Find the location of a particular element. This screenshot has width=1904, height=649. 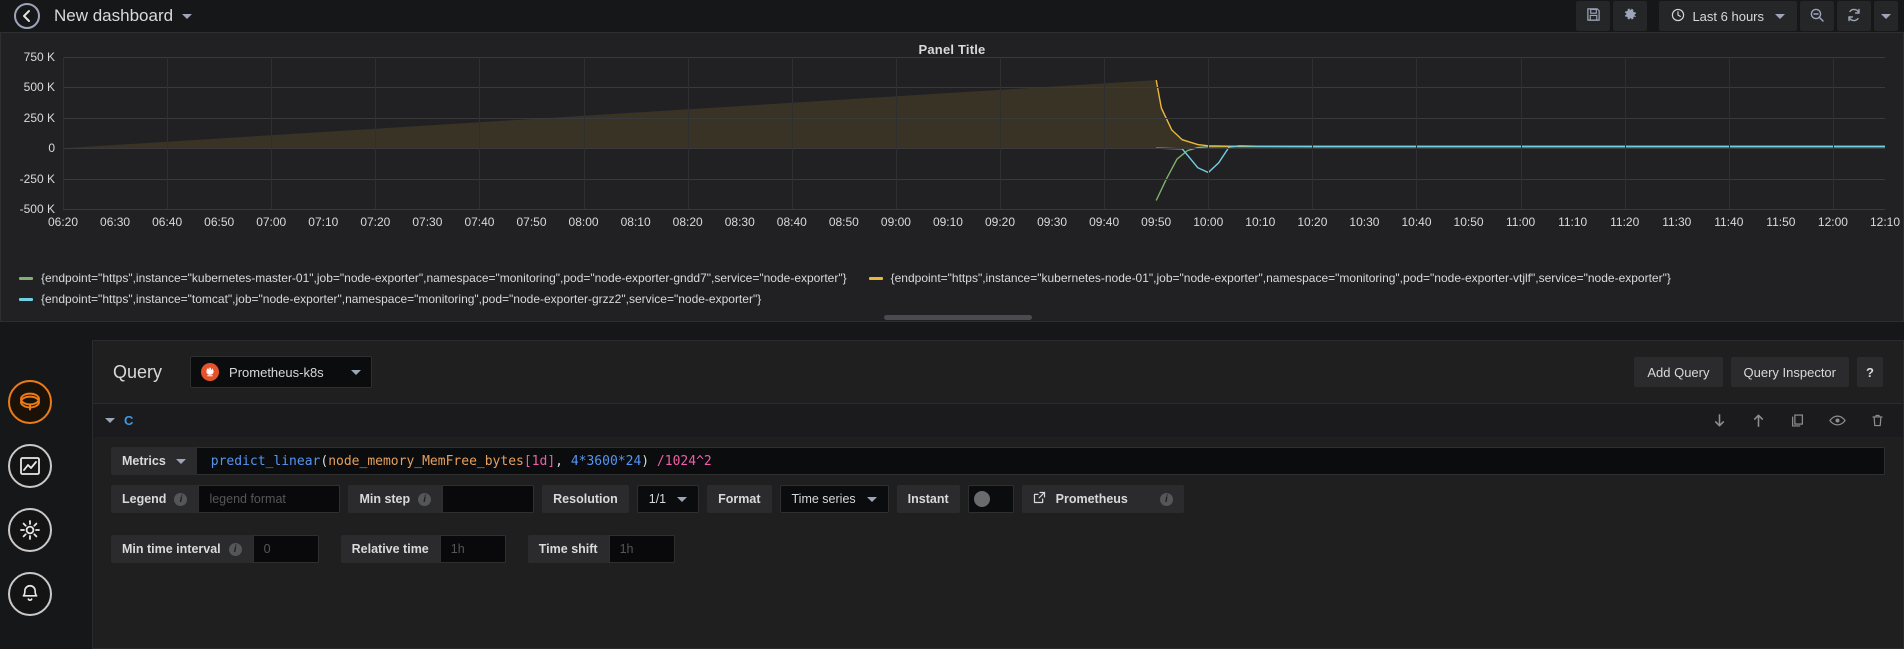

bell-icon is located at coordinates (30, 594).